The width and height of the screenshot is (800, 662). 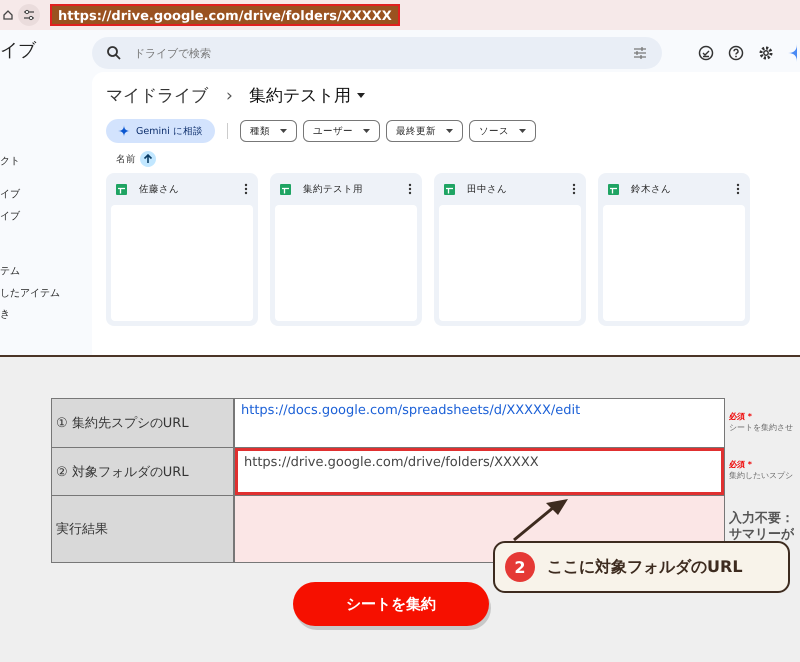 I want to click on file-name: 集約テスト用, so click(x=333, y=189).